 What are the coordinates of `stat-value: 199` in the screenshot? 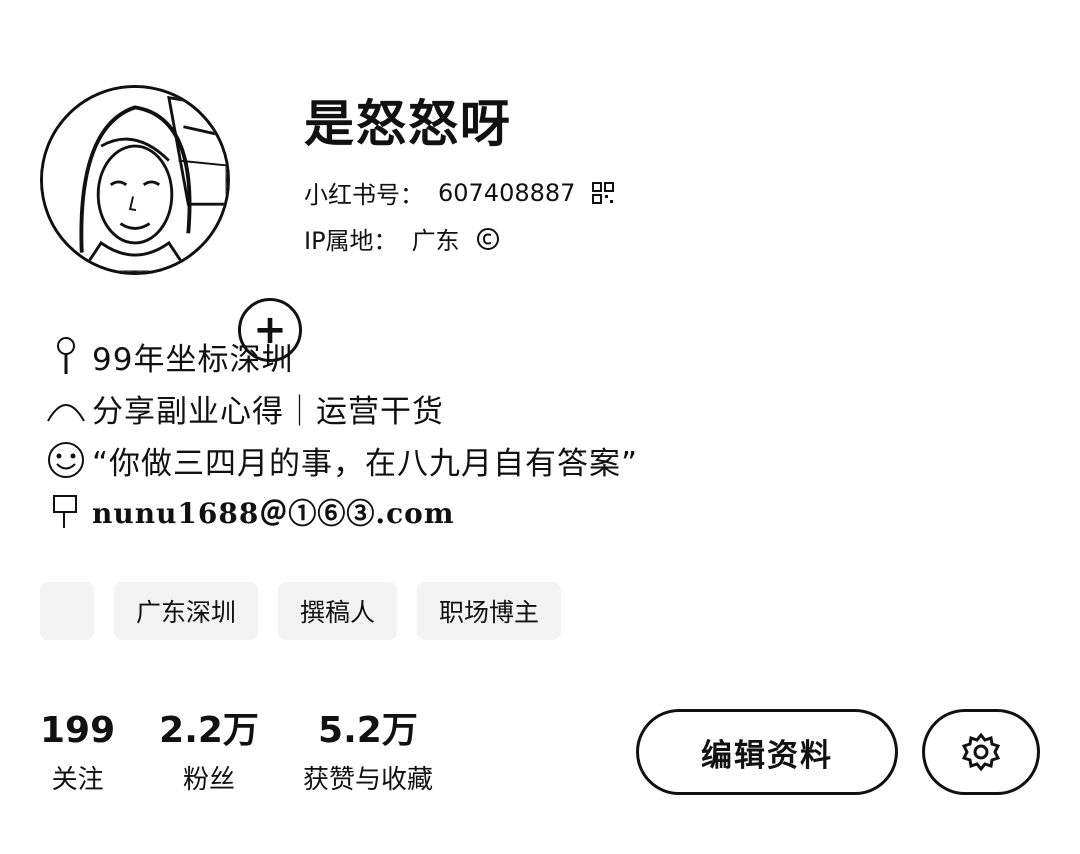 It's located at (78, 730).